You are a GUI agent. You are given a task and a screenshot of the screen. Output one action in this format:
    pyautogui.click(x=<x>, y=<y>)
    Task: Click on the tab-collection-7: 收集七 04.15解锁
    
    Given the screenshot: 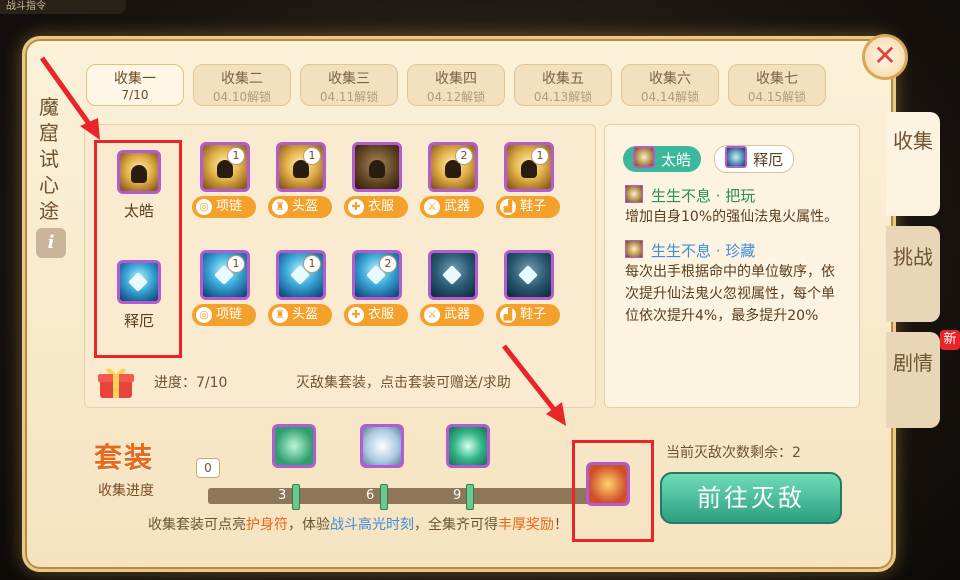 What is the action you would take?
    pyautogui.click(x=777, y=85)
    